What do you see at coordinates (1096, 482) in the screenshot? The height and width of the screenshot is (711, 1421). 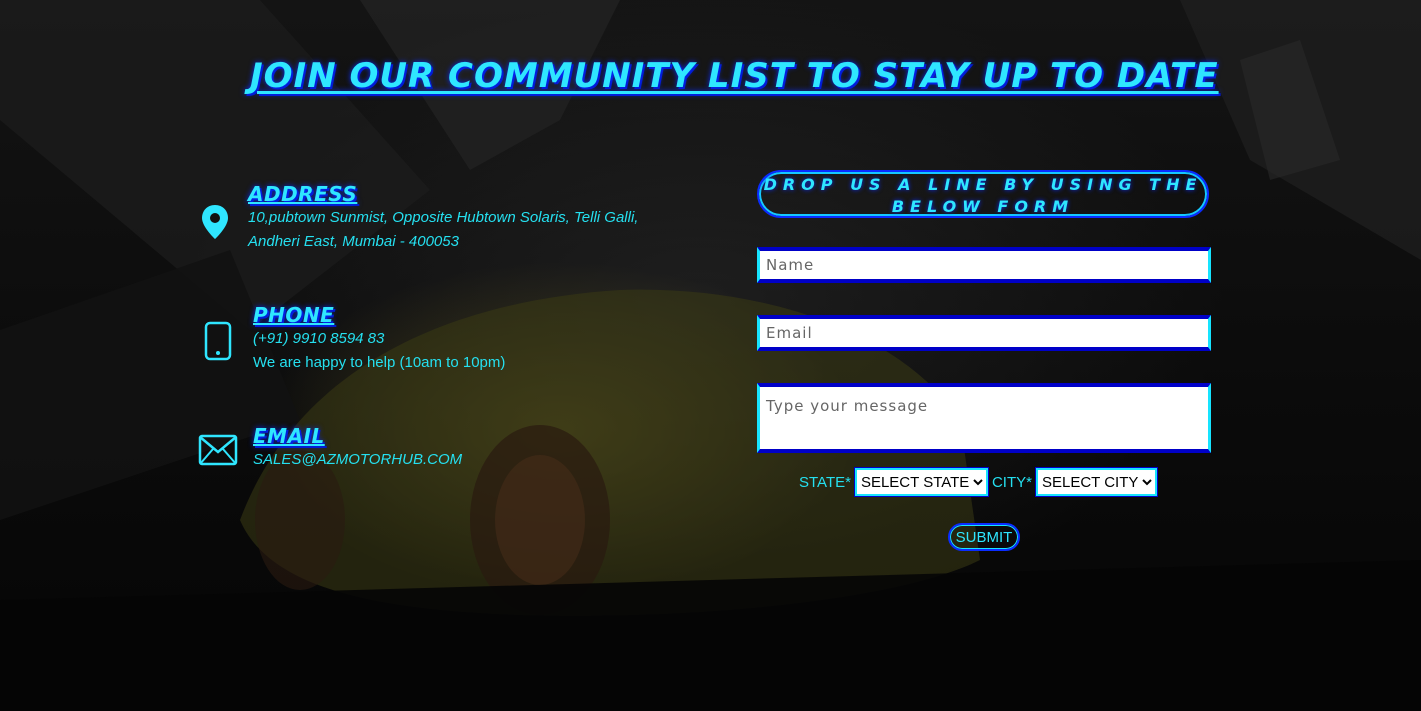 I see `city-select: SELECT CITY` at bounding box center [1096, 482].